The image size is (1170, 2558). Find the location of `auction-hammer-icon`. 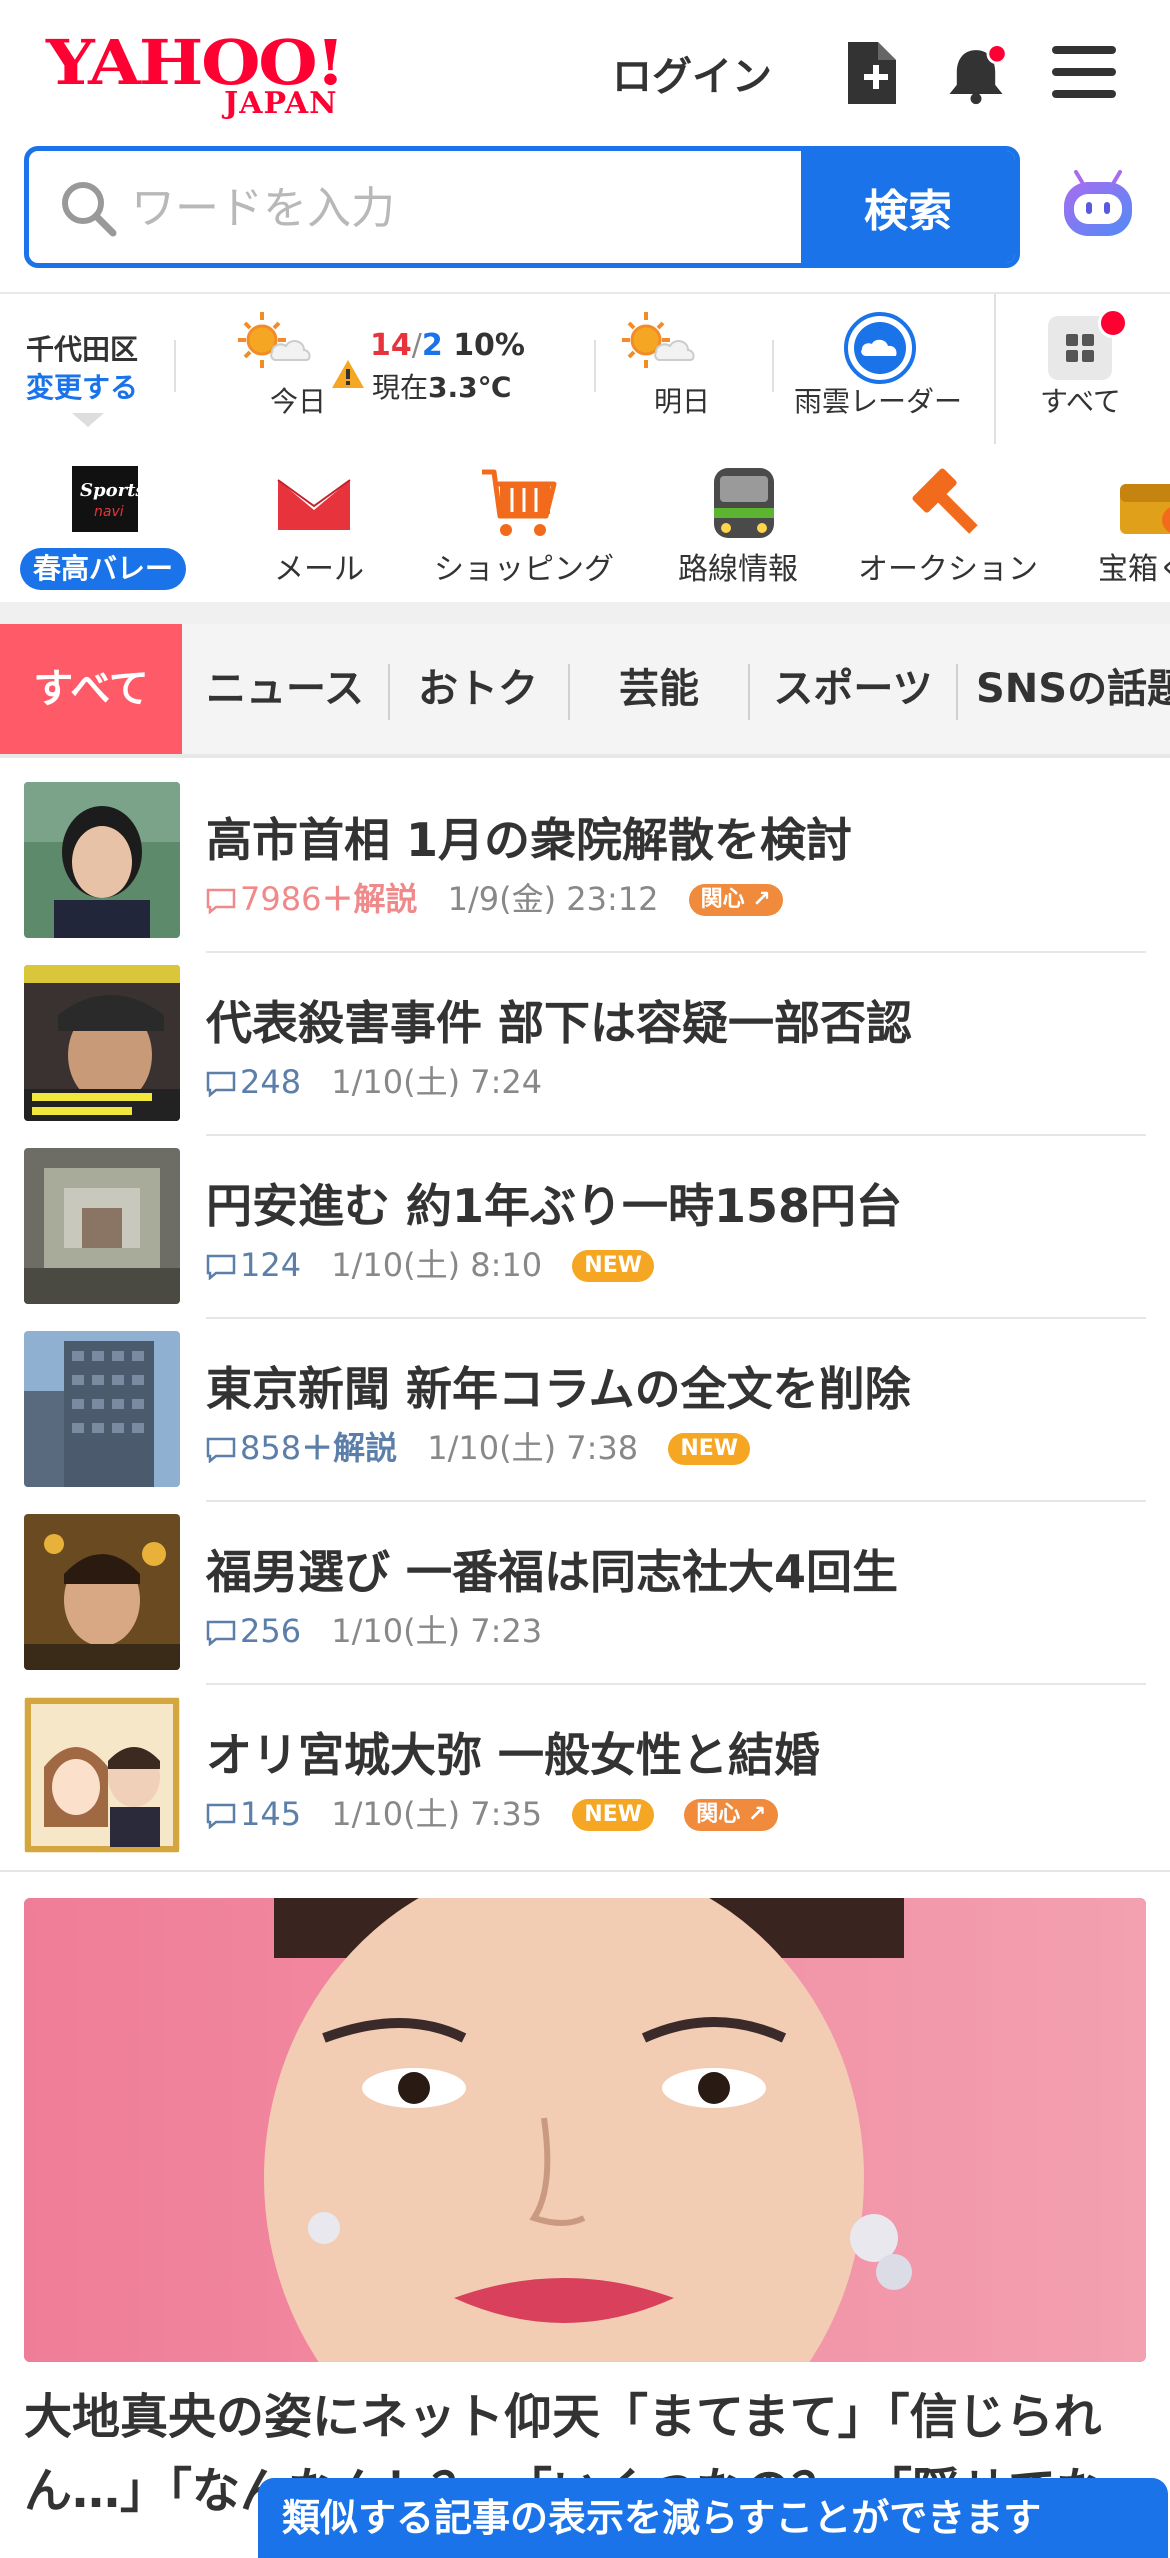

auction-hammer-icon is located at coordinates (945, 501).